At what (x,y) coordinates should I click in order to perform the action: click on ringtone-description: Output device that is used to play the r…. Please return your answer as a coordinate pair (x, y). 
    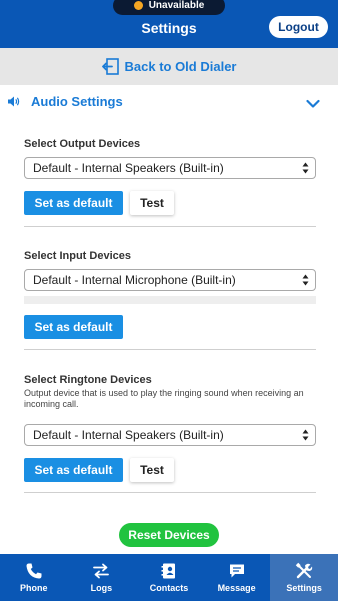
    Looking at the image, I should click on (164, 398).